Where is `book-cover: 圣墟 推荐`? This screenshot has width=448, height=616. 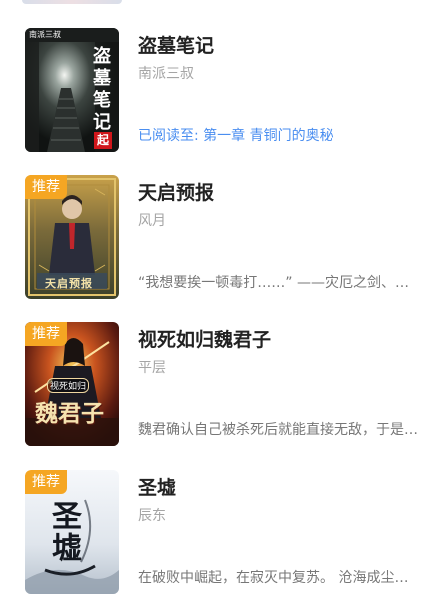 book-cover: 圣墟 推荐 is located at coordinates (72, 532).